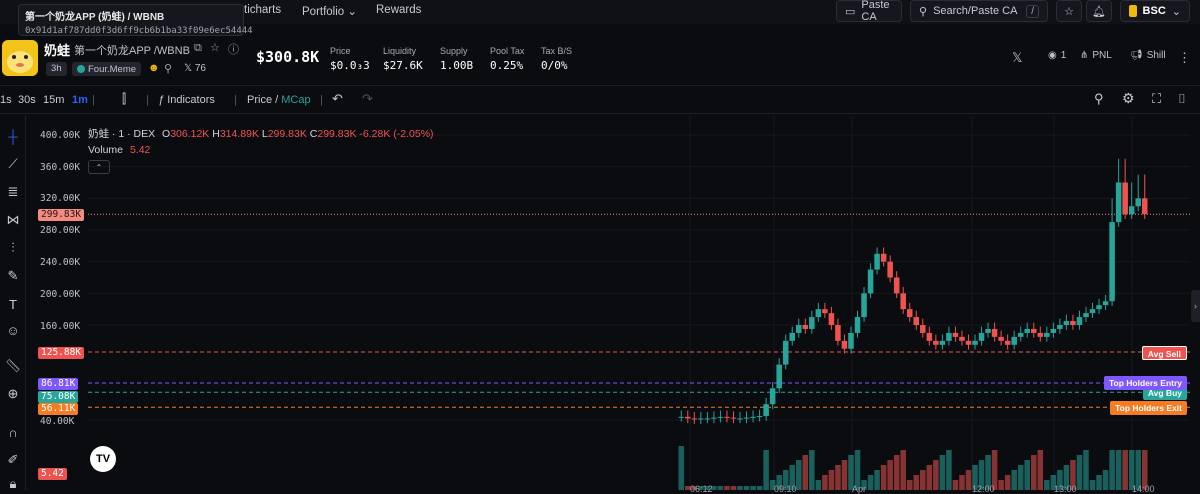  What do you see at coordinates (13, 164) in the screenshot?
I see `trendline-icon: ⟋` at bounding box center [13, 164].